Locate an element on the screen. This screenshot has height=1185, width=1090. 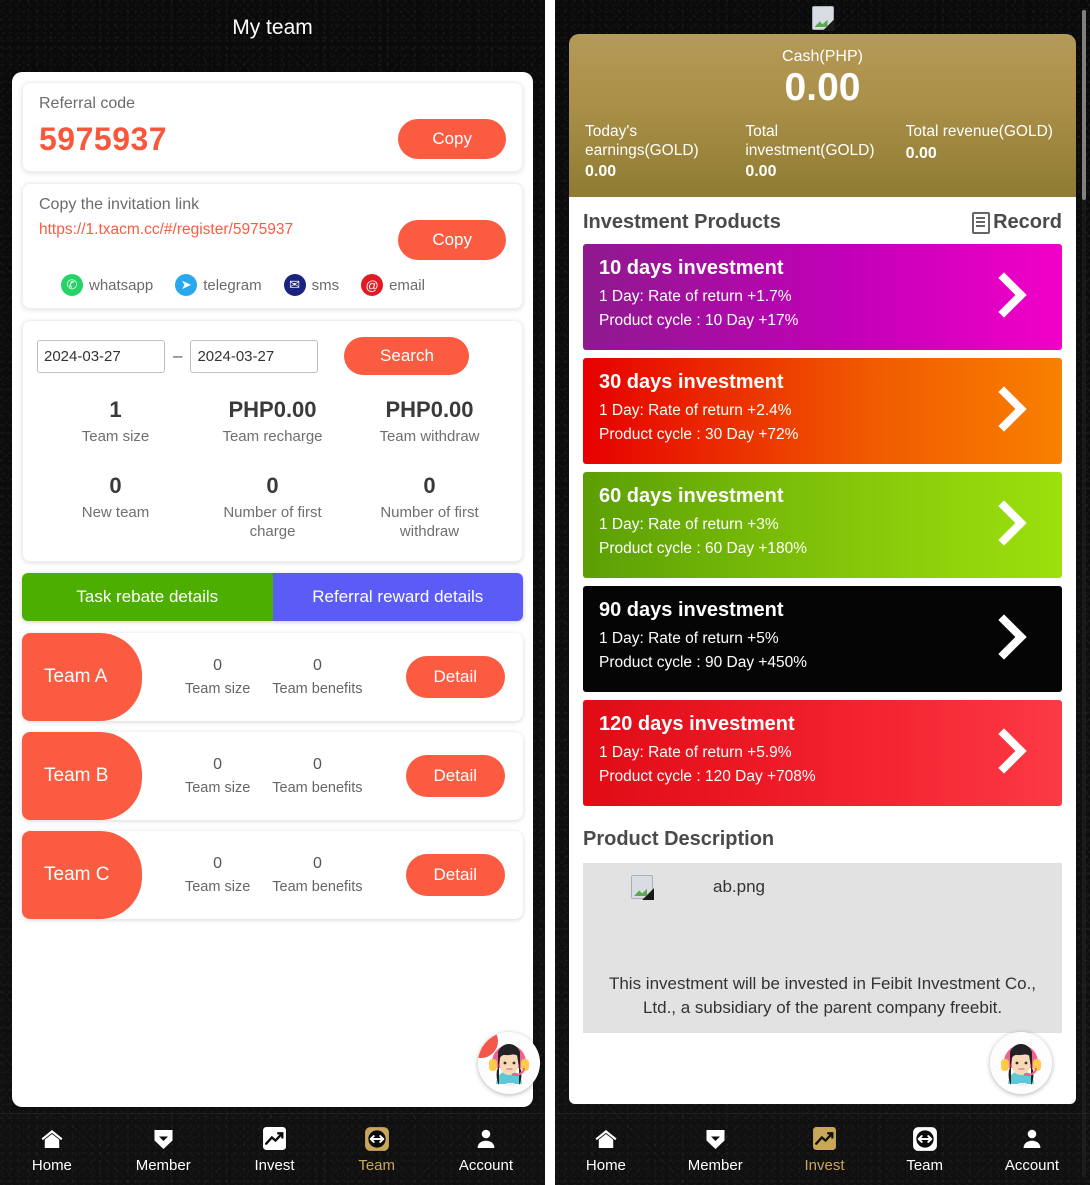
tab-referral-reward-details: Referral reward details is located at coordinates (397, 597).